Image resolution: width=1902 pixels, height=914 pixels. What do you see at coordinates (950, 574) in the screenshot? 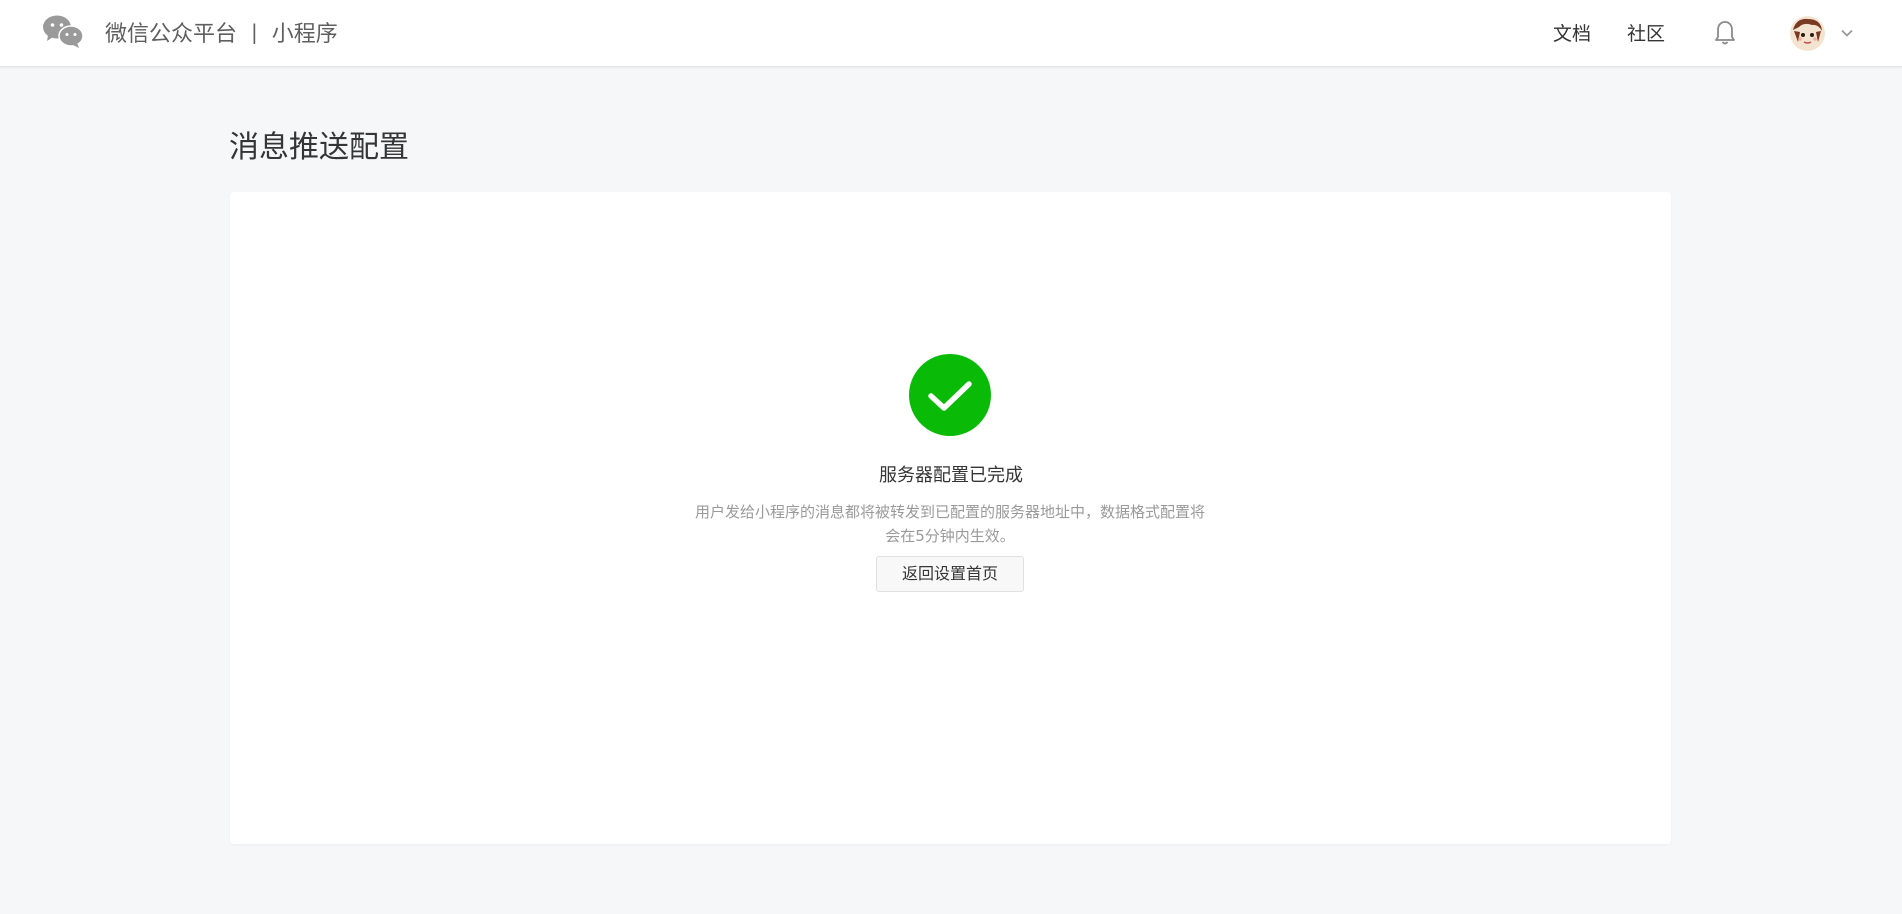
I see `back-to-settings-button: 返回设置首页` at bounding box center [950, 574].